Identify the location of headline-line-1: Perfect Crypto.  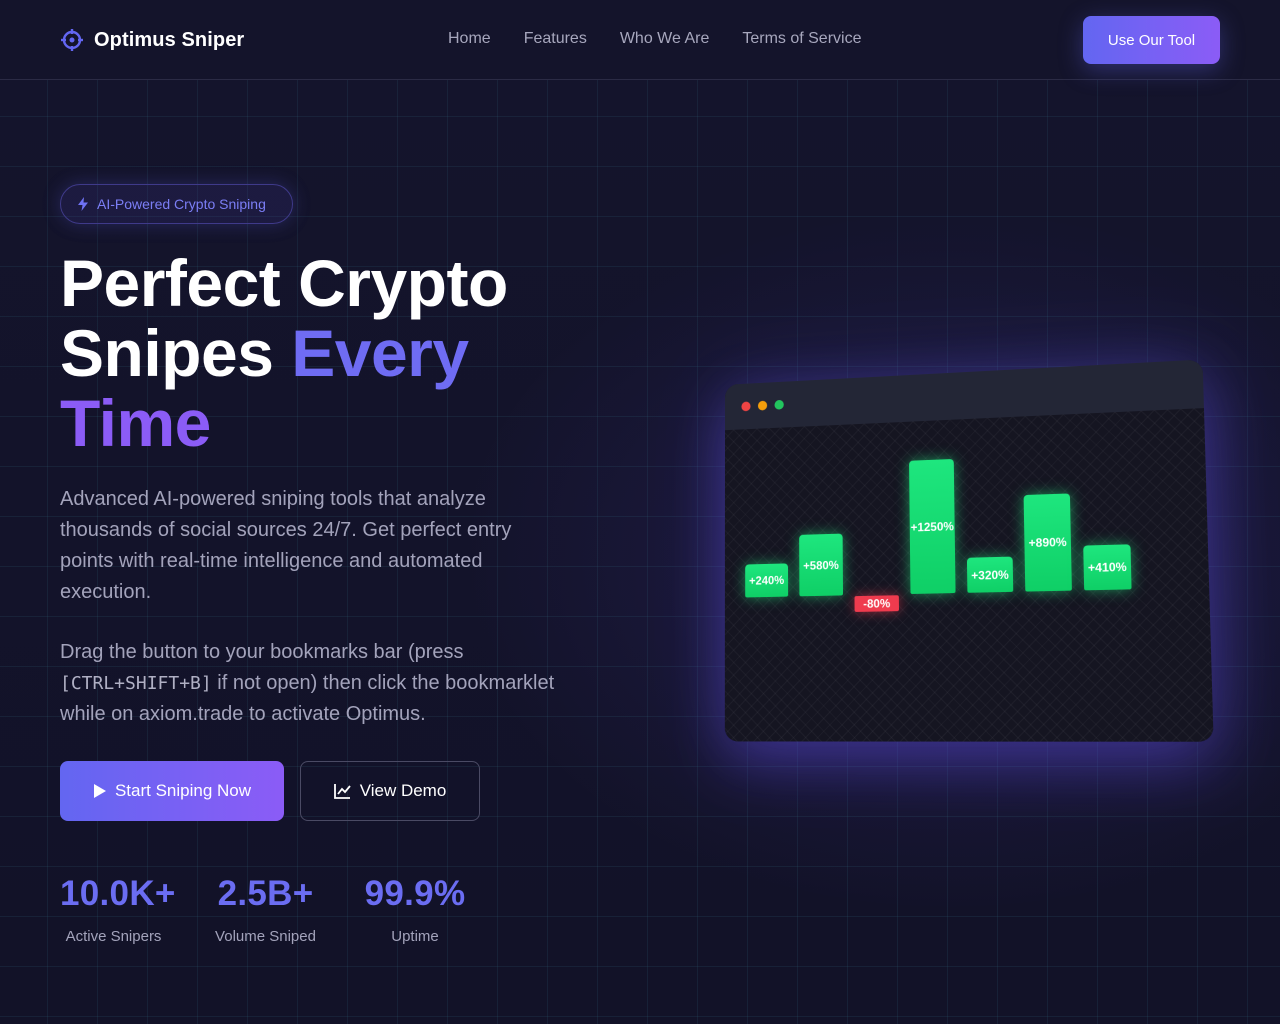
(284, 283).